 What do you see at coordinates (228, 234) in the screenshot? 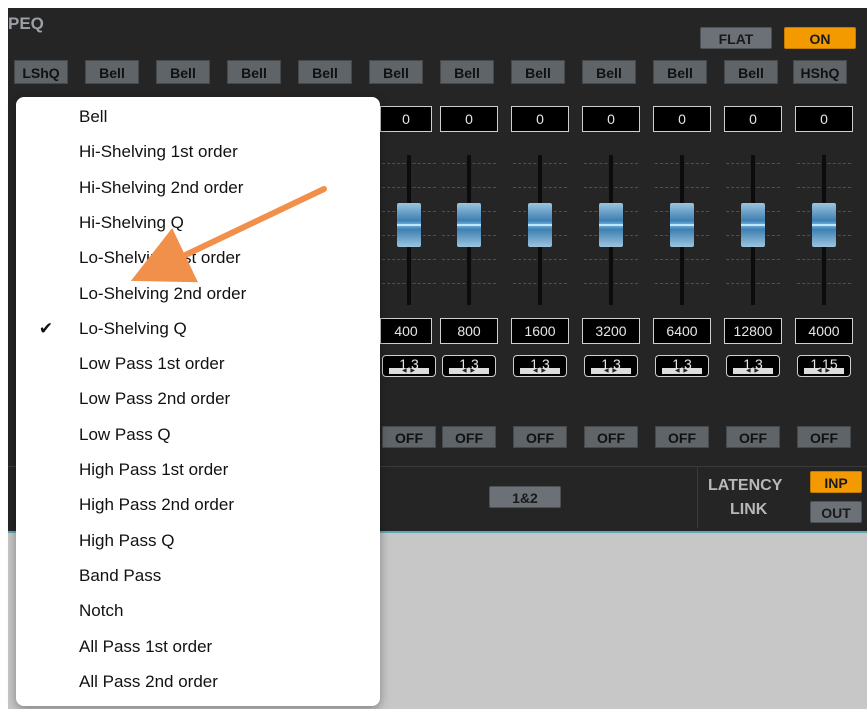
I see `annotation-arrow` at bounding box center [228, 234].